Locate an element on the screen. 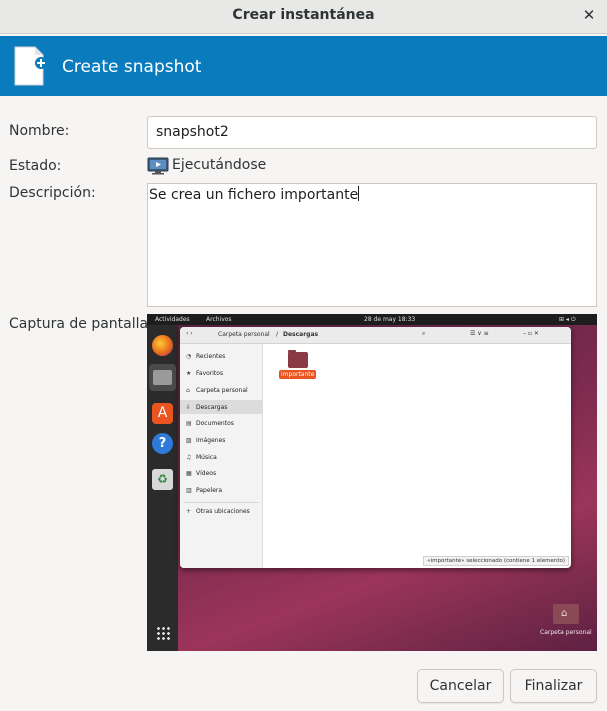 This screenshot has height=711, width=607. vm-path-home: Carpeta personal is located at coordinates (244, 334).